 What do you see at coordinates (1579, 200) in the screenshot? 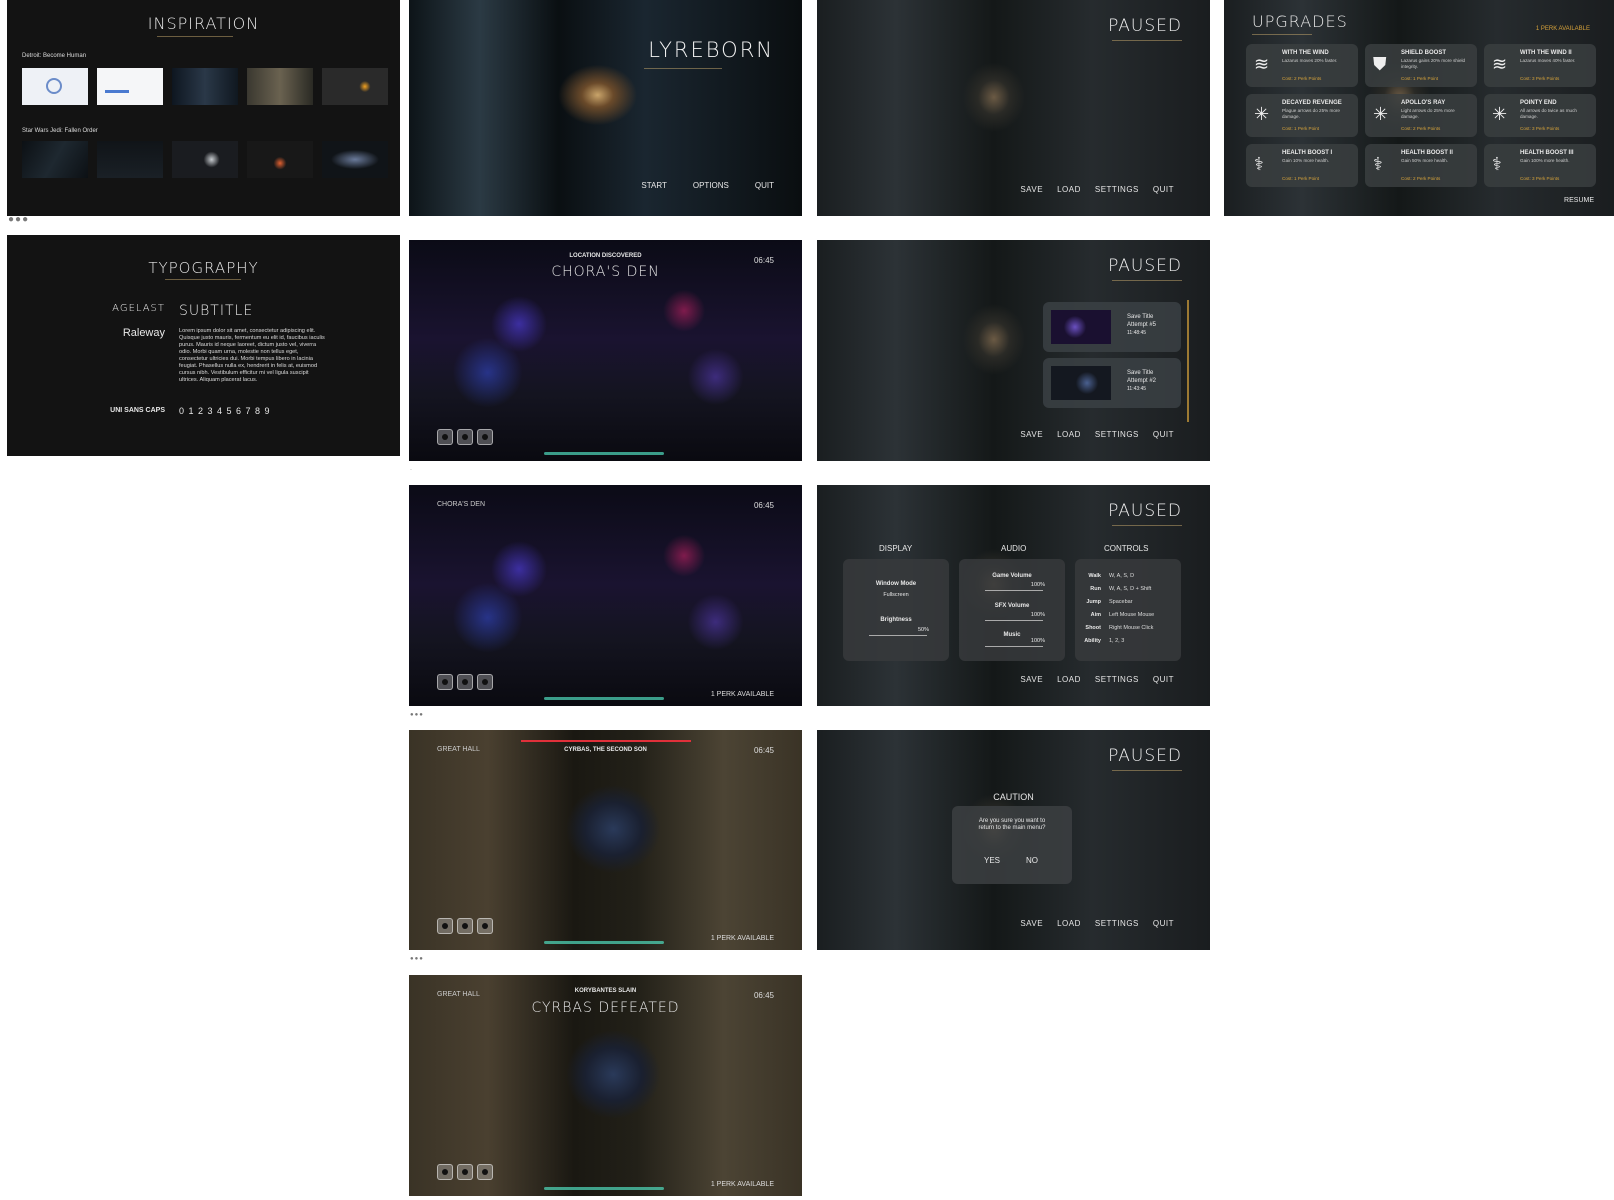
I see `resume-button: RESUME` at bounding box center [1579, 200].